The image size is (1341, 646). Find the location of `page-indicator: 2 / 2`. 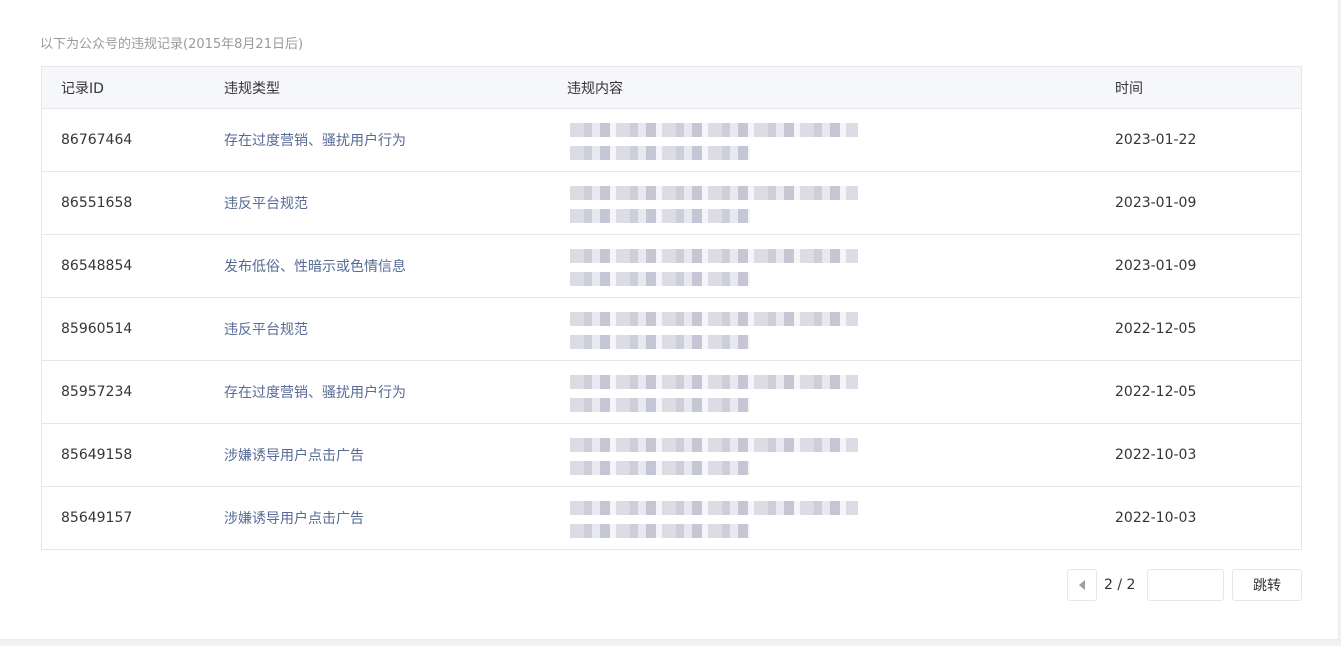

page-indicator: 2 / 2 is located at coordinates (1120, 585).